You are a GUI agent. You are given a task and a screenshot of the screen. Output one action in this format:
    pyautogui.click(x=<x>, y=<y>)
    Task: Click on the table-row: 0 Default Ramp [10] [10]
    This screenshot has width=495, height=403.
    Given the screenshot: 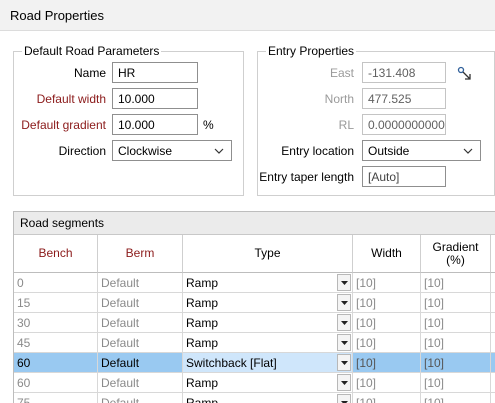 What is the action you would take?
    pyautogui.click(x=254, y=283)
    